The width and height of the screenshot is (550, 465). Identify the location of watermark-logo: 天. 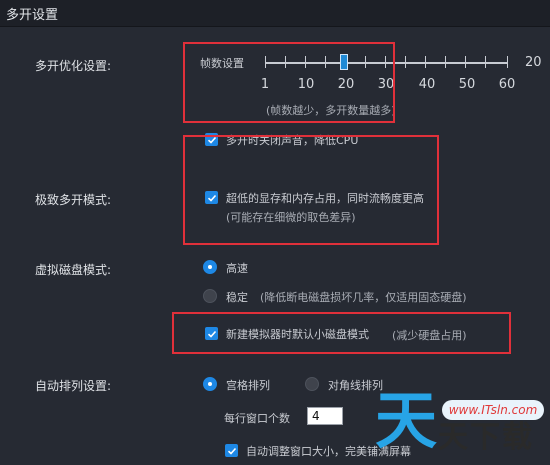
(406, 420).